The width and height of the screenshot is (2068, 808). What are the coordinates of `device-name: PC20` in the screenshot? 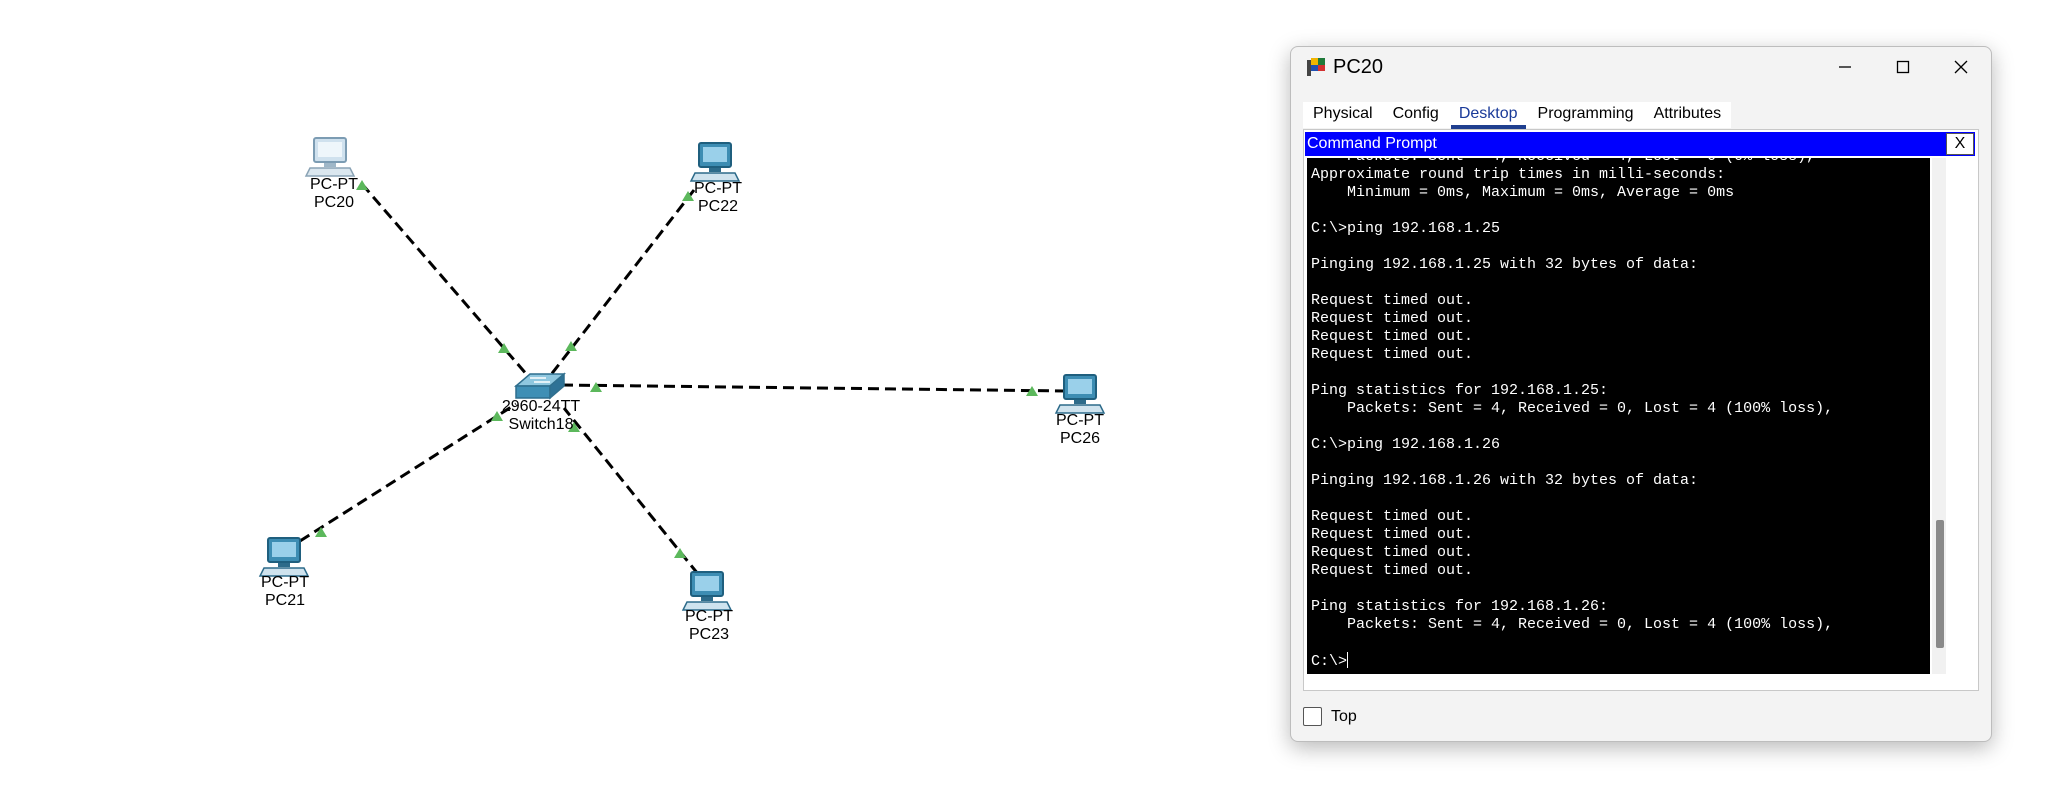 It's located at (334, 202).